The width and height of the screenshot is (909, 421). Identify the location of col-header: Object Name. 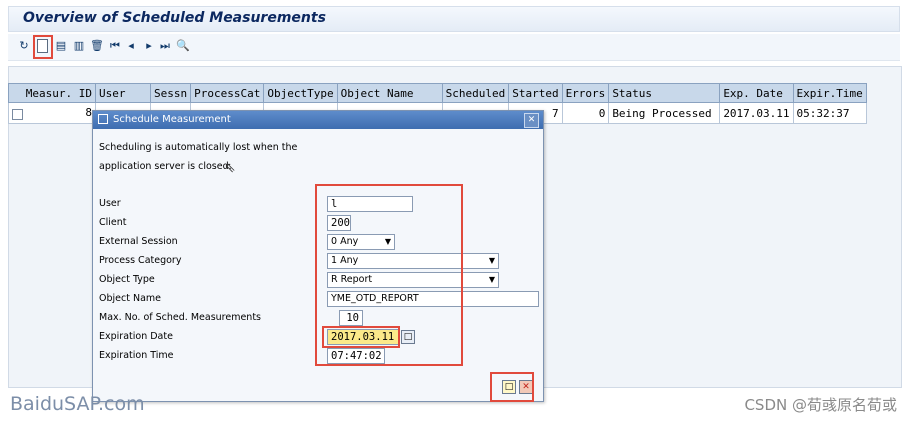
(389, 93).